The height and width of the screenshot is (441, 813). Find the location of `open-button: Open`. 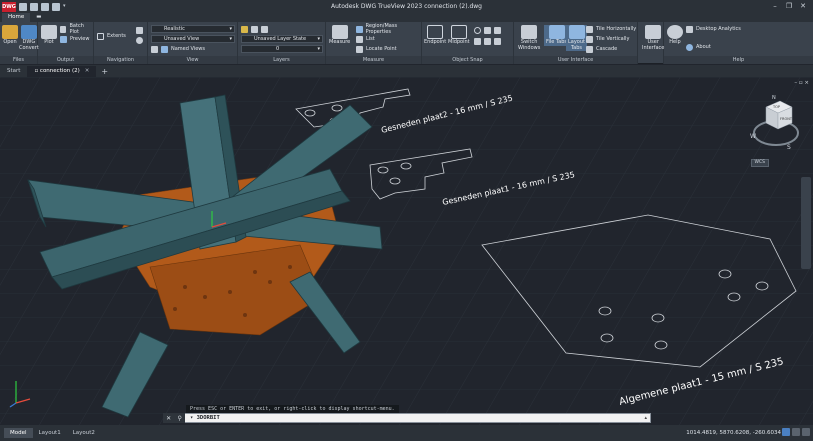

open-button: Open is located at coordinates (10, 35).